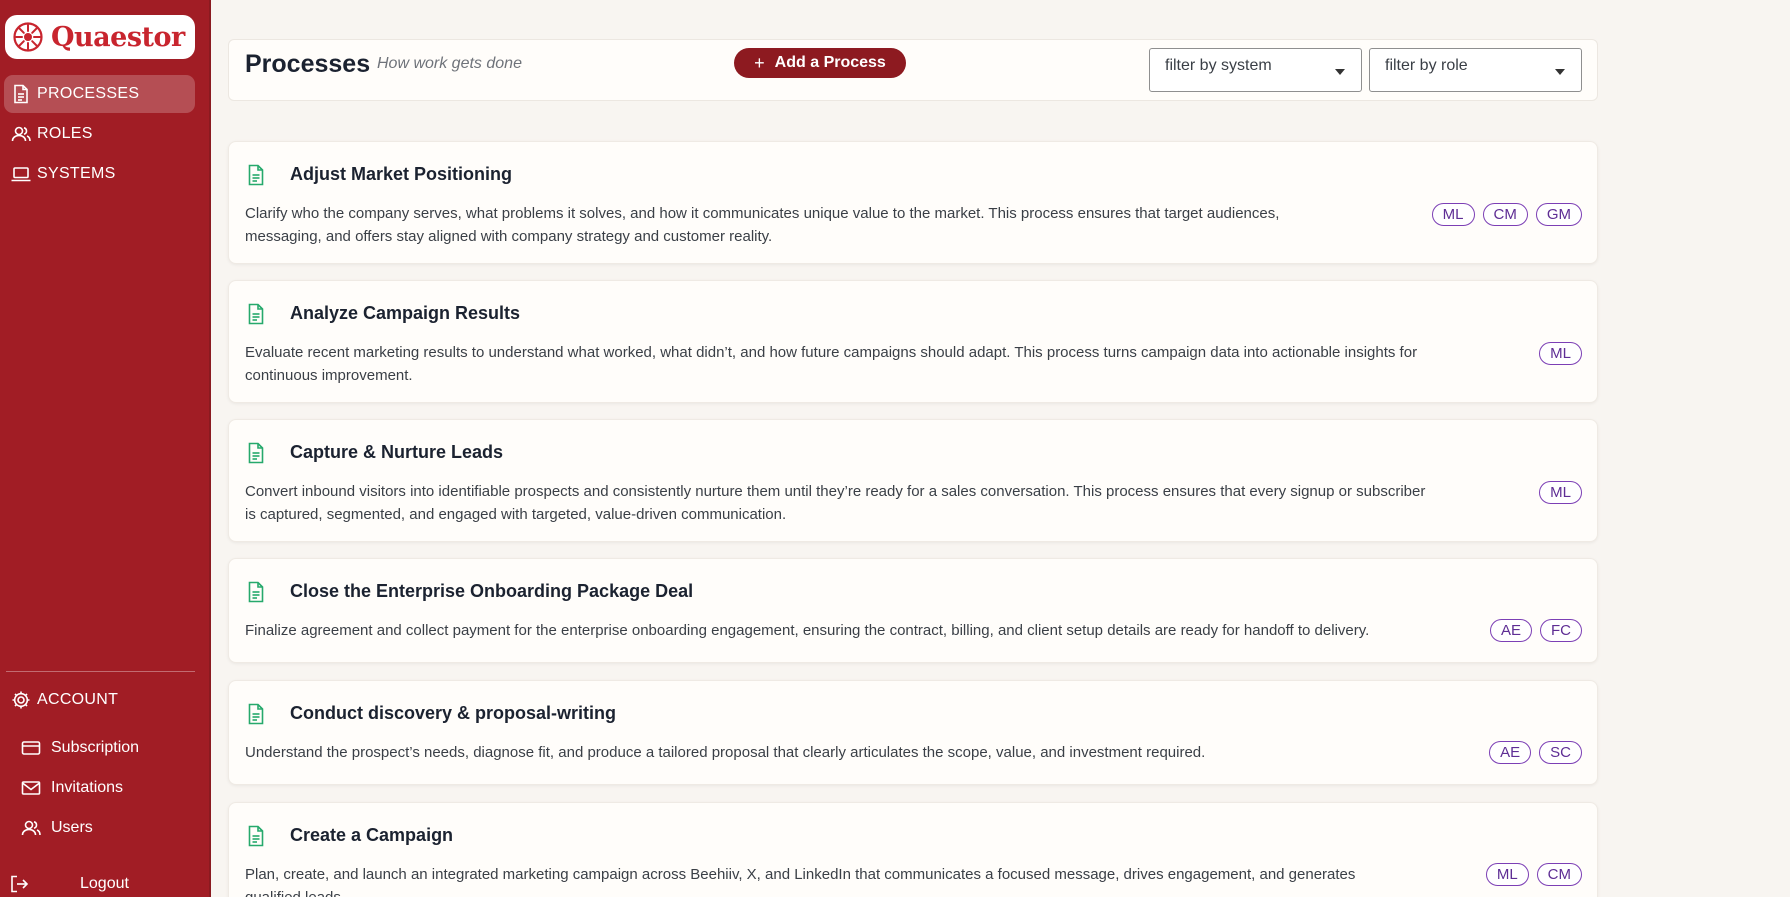 The width and height of the screenshot is (1790, 897). I want to click on laptop-icon, so click(21, 174).